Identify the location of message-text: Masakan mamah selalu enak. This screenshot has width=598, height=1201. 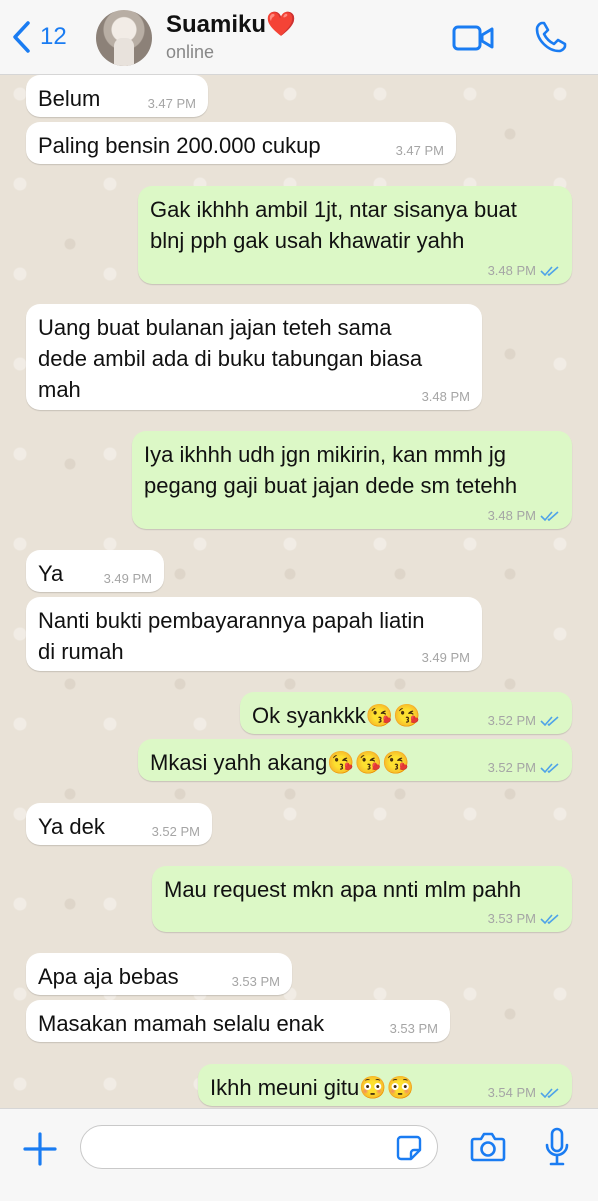
(181, 1023).